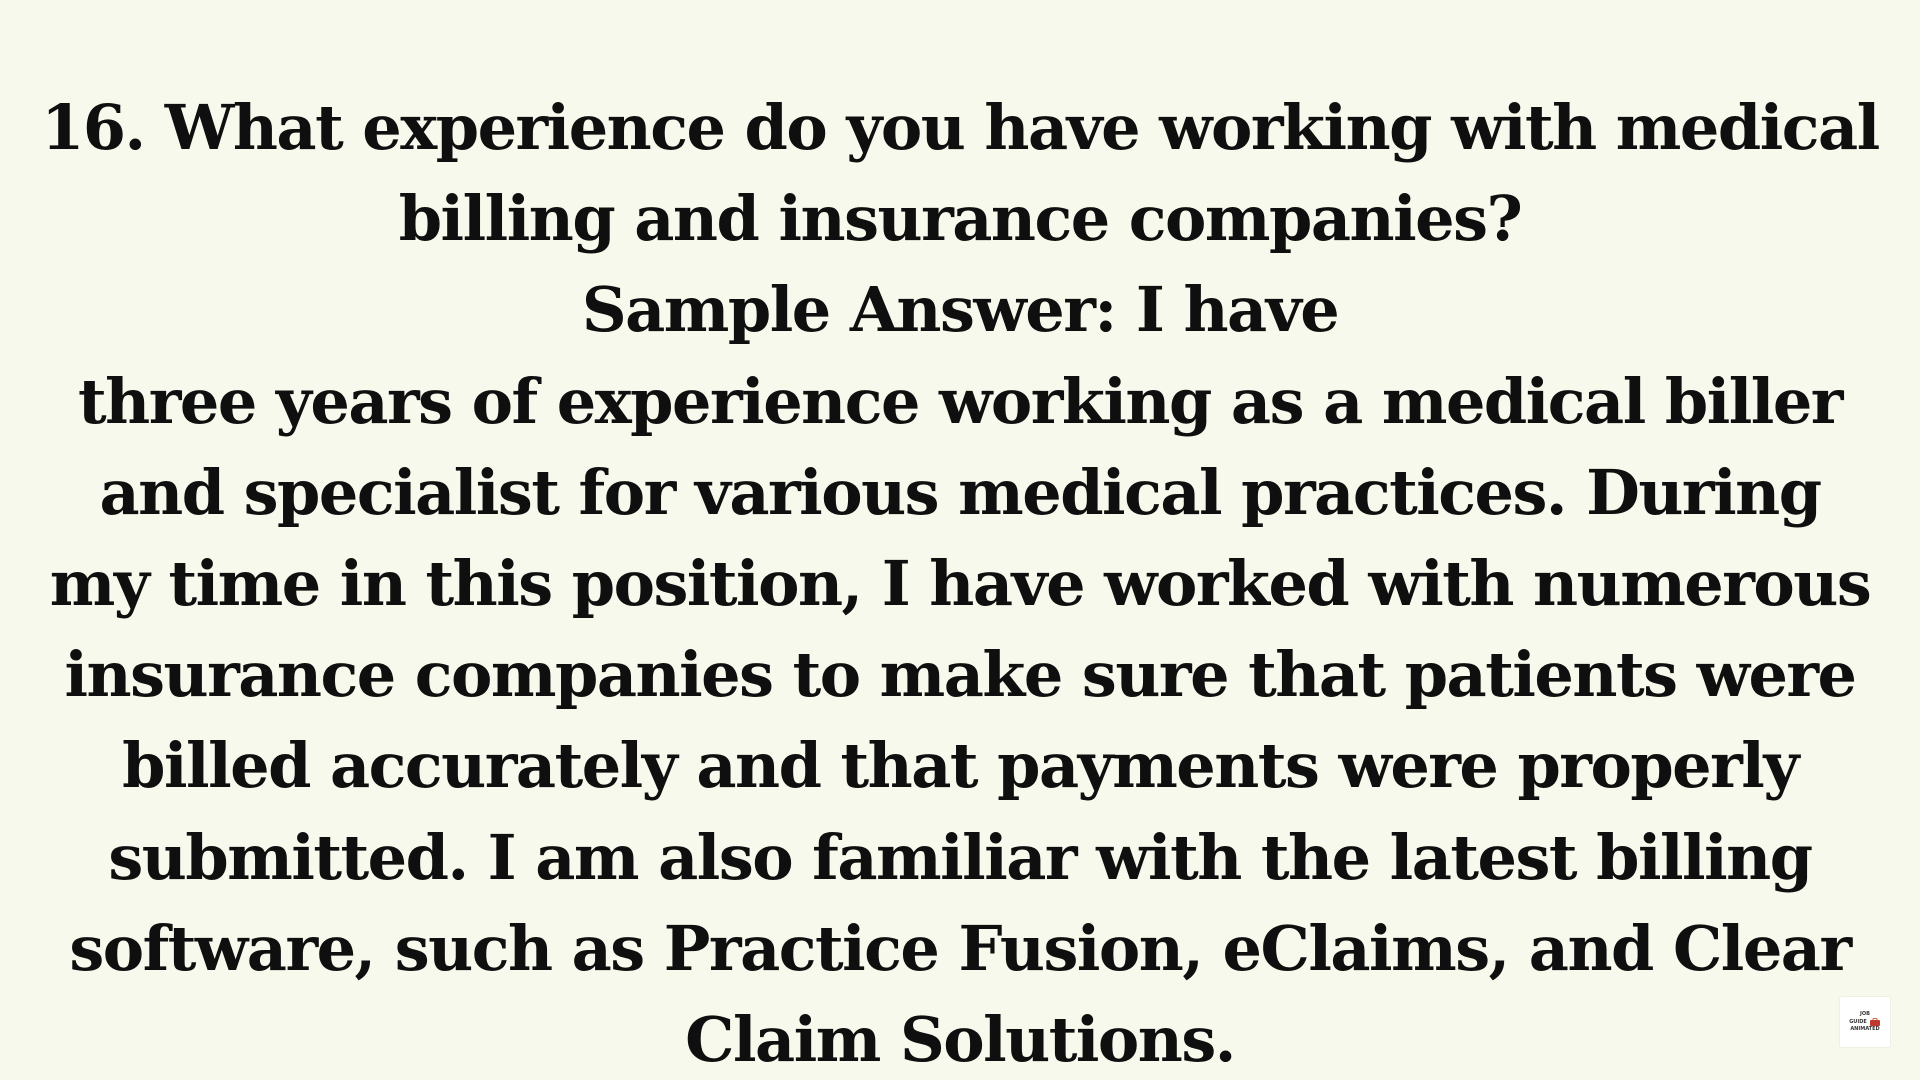 The image size is (1920, 1080). What do you see at coordinates (960, 310) in the screenshot?
I see `answer-line-1: Sample Answer: I have` at bounding box center [960, 310].